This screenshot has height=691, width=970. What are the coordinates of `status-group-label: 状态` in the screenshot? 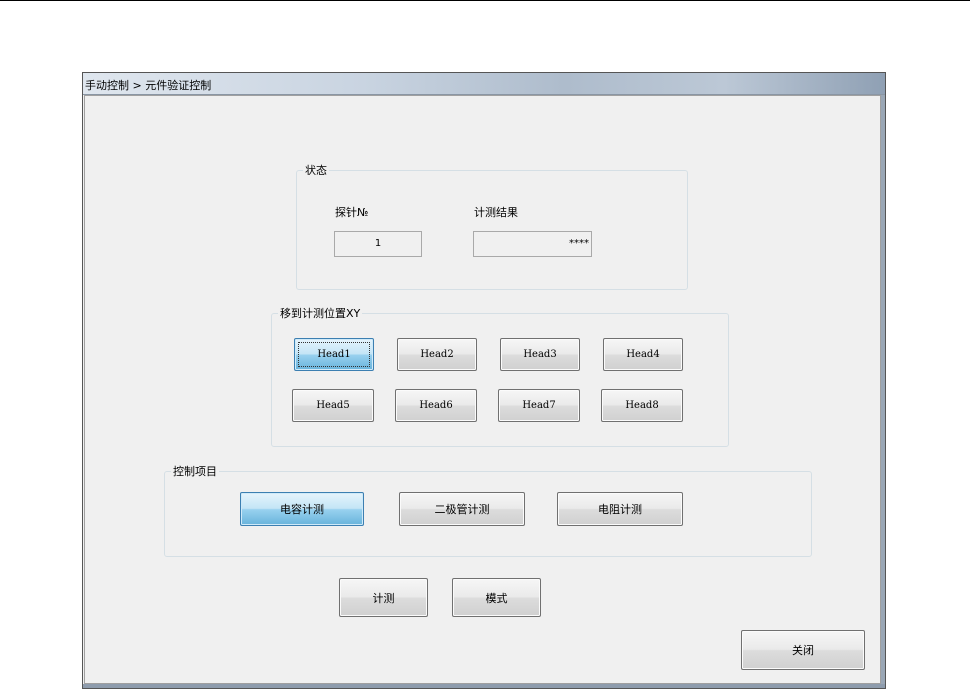 It's located at (316, 170).